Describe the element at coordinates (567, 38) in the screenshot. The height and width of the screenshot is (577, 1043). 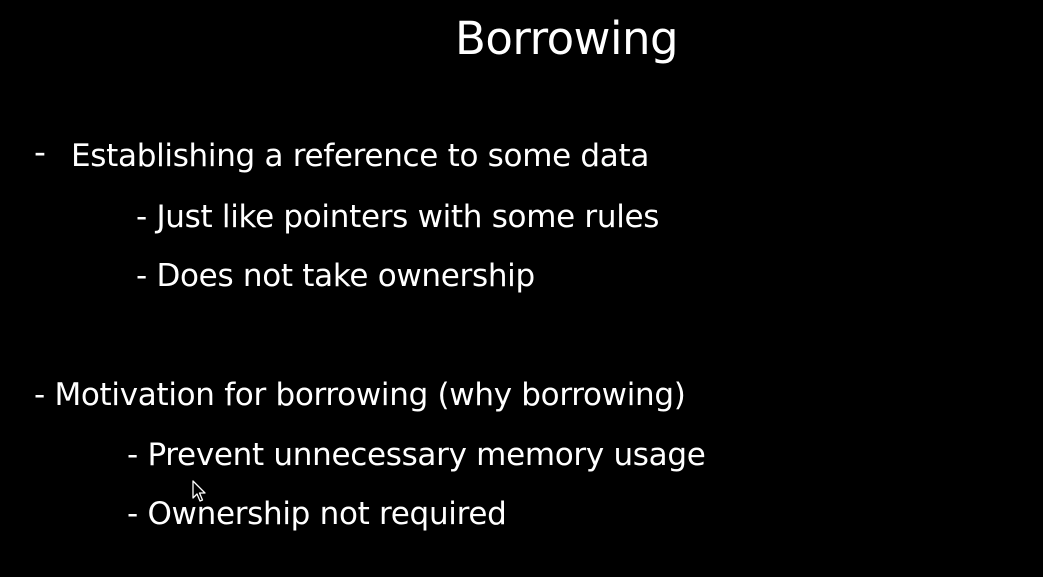
I see `slide-title: Borrowing` at that location.